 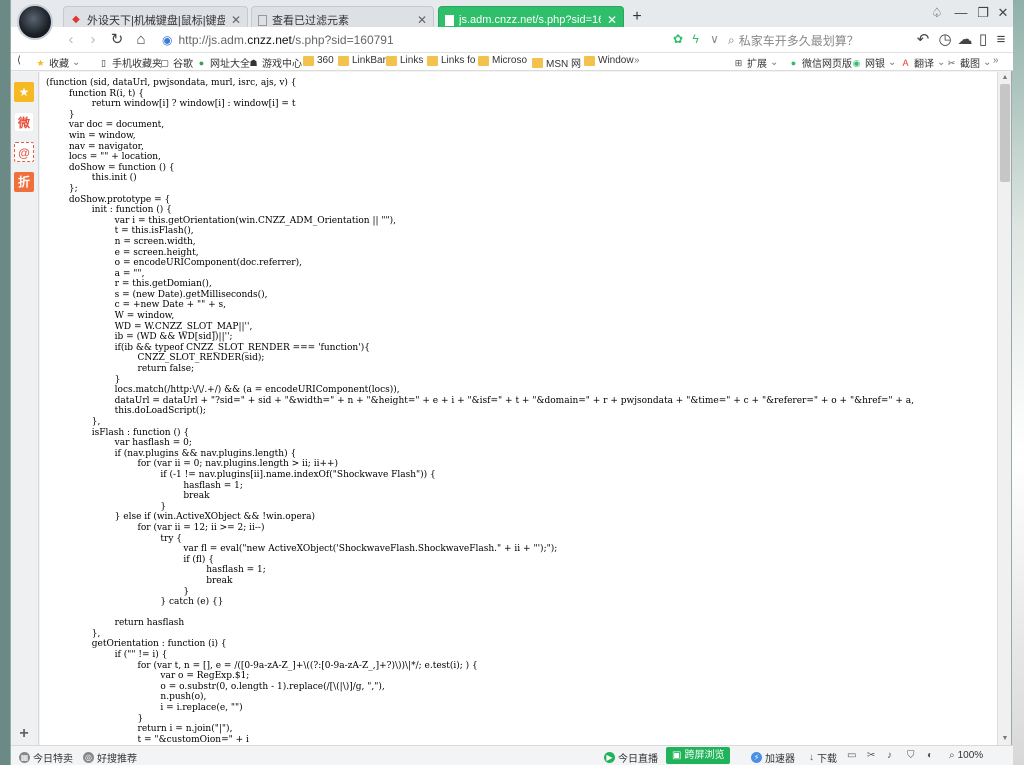 I want to click on globe-icon: ◉, so click(x=167, y=40).